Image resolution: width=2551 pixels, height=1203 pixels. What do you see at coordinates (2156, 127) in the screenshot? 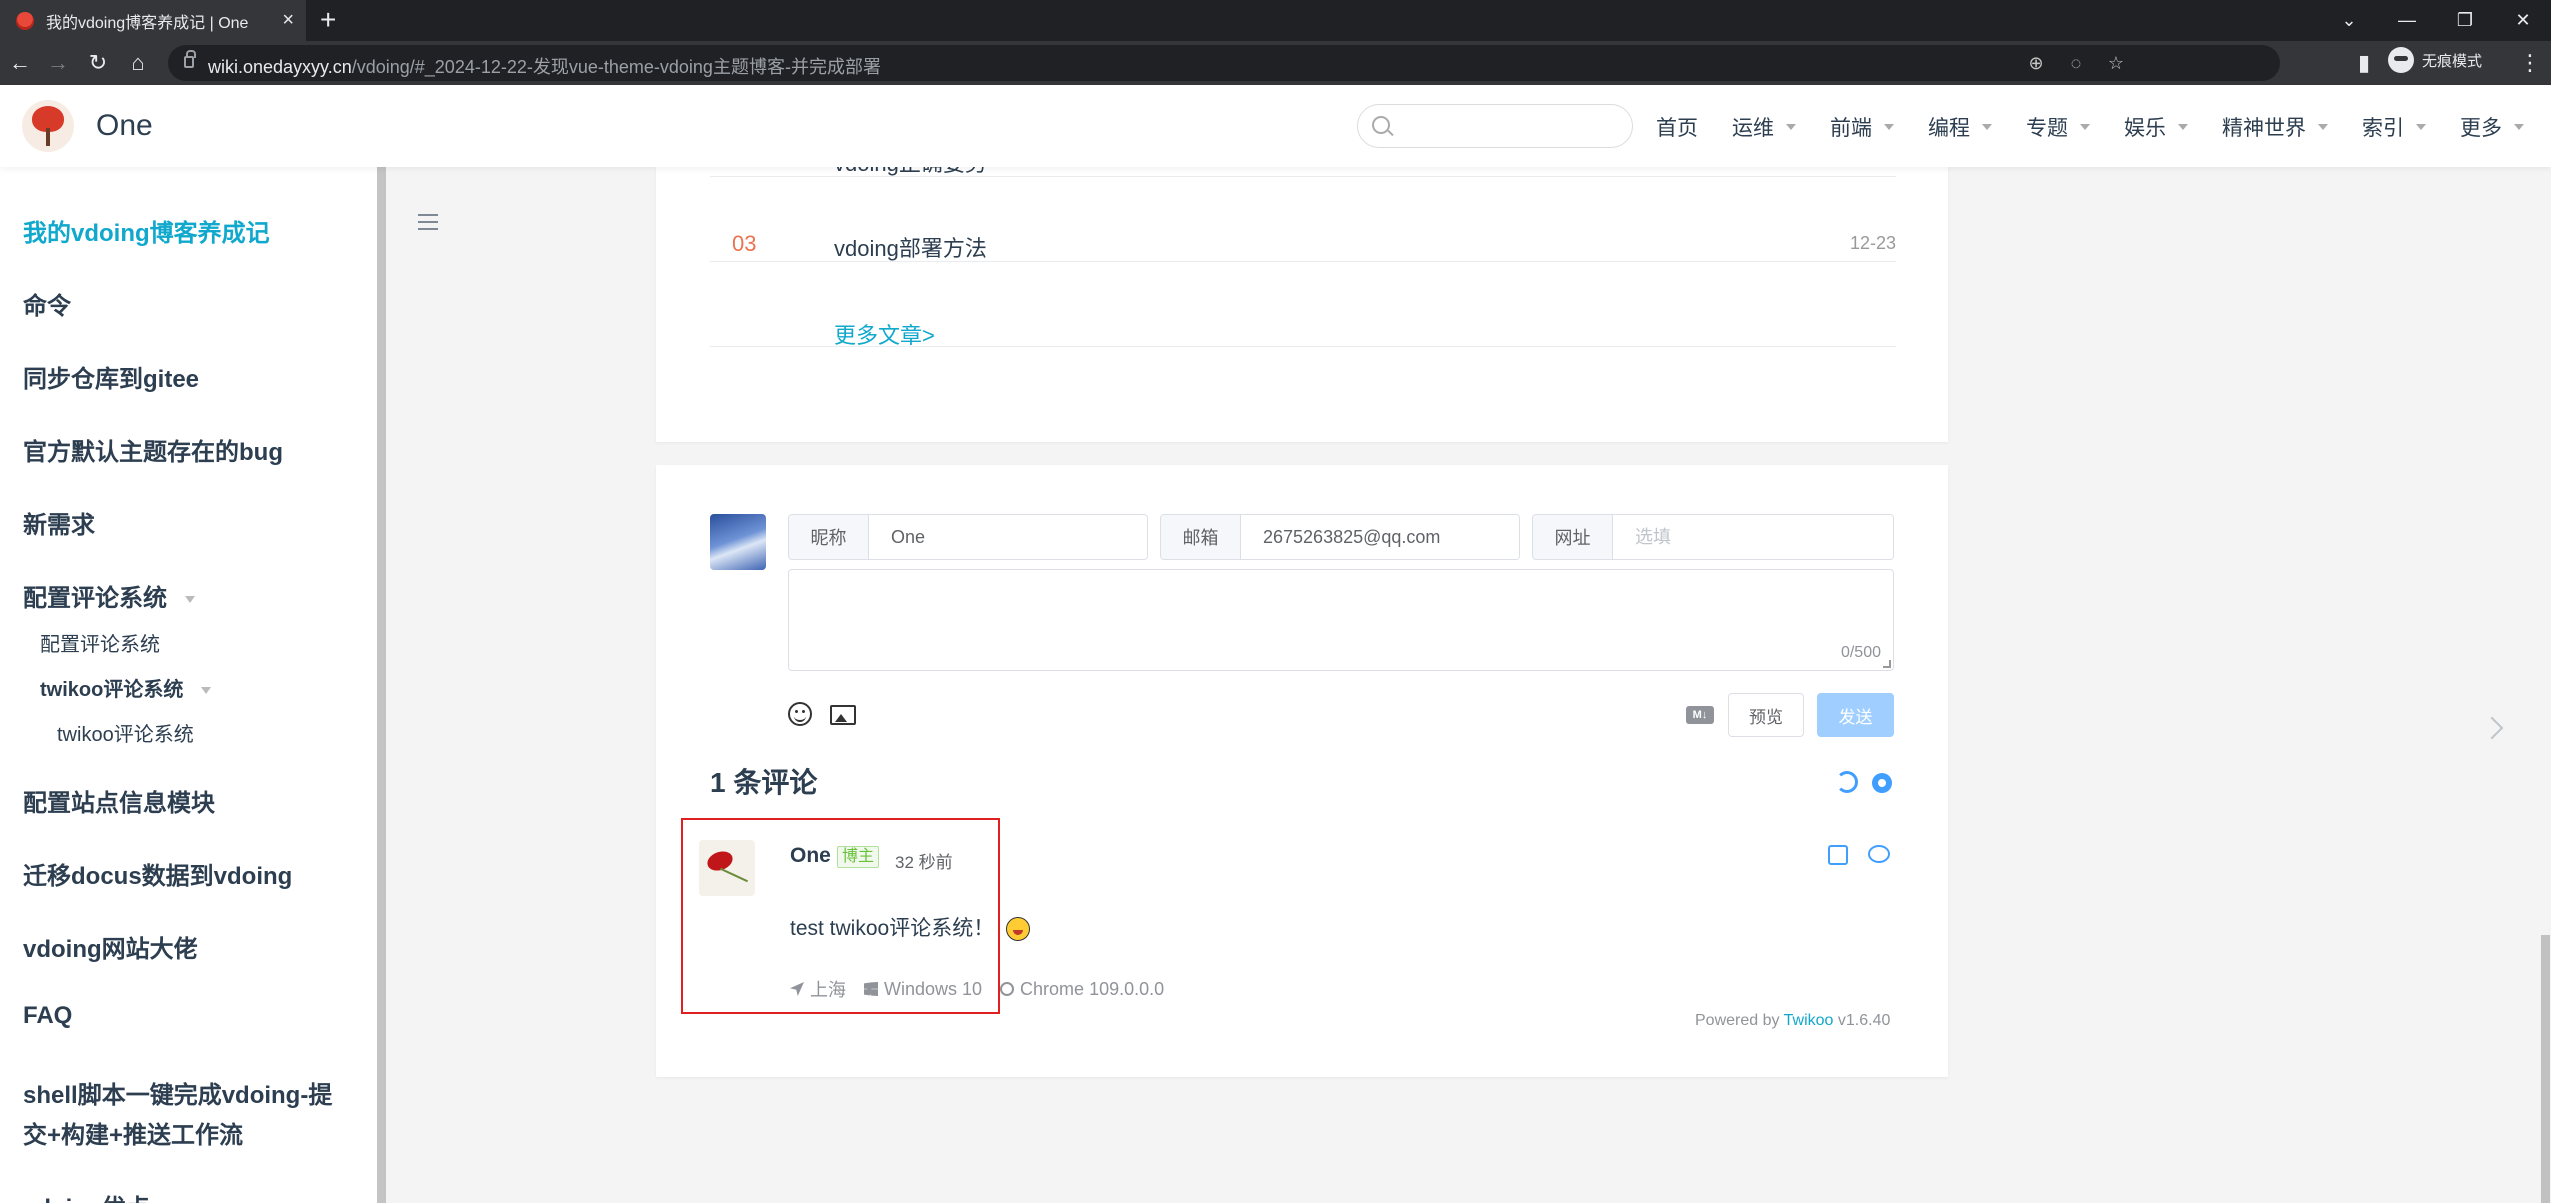
I see `nav-item-entertainment: 娱乐` at bounding box center [2156, 127].